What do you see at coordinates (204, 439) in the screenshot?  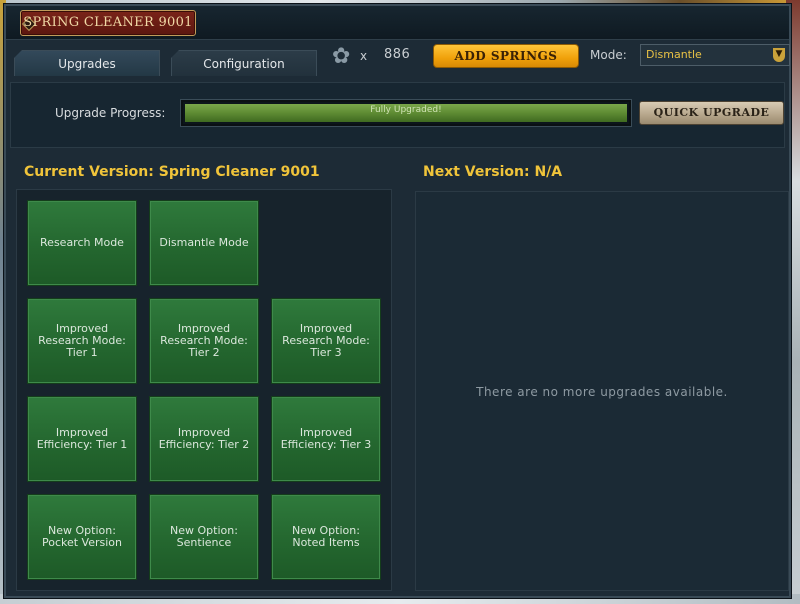 I see `upgrade-tile-improved-efficiency-tier-2: Improved Efficiency: Tier 2` at bounding box center [204, 439].